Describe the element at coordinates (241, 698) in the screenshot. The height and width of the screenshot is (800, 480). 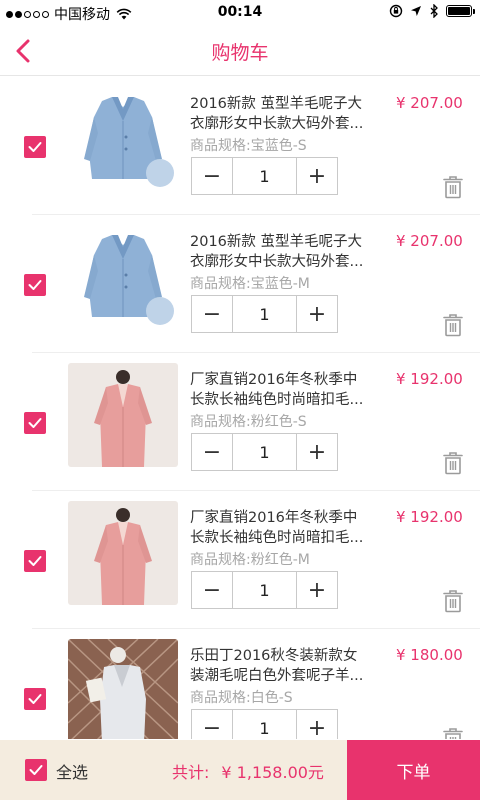
I see `product-spec: 商品规格:白色-S` at that location.